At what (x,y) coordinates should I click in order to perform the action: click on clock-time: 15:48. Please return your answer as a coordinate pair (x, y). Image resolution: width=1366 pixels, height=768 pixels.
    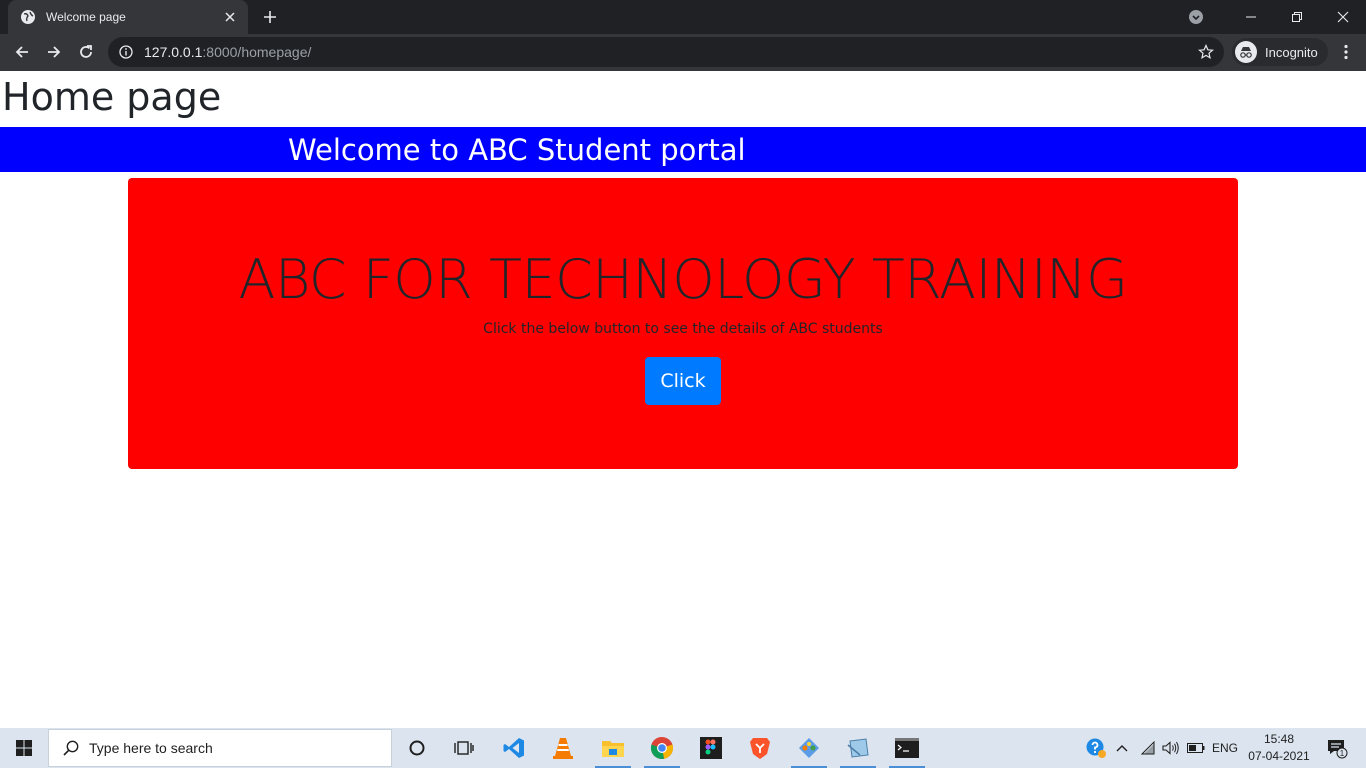
    Looking at the image, I should click on (1279, 739).